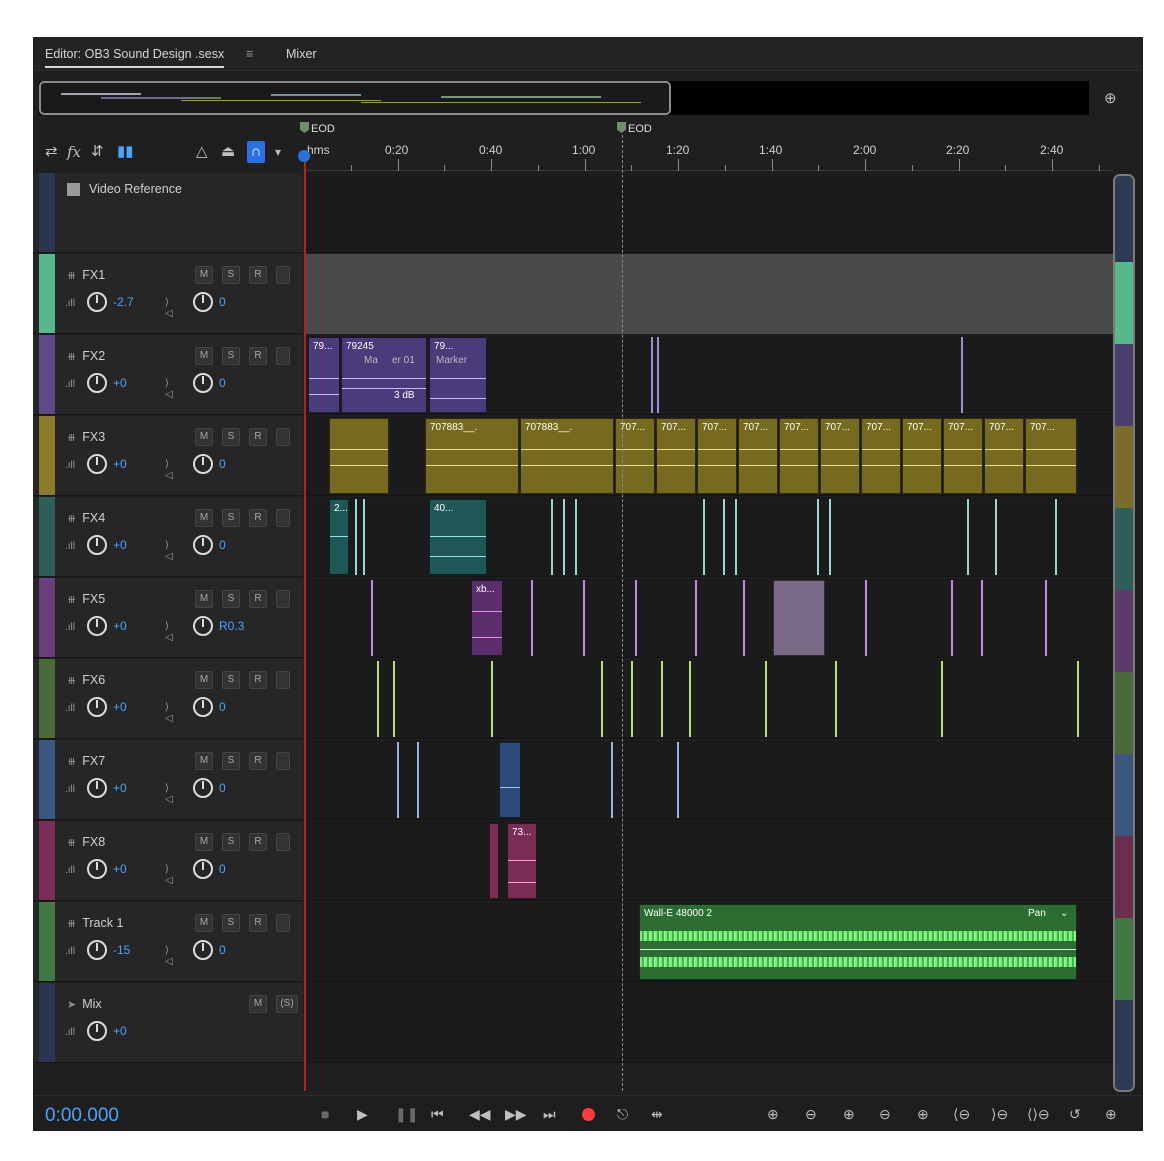 This screenshot has height=1161, width=1164. What do you see at coordinates (287, 1004) in the screenshot?
I see `solo-button: (S)` at bounding box center [287, 1004].